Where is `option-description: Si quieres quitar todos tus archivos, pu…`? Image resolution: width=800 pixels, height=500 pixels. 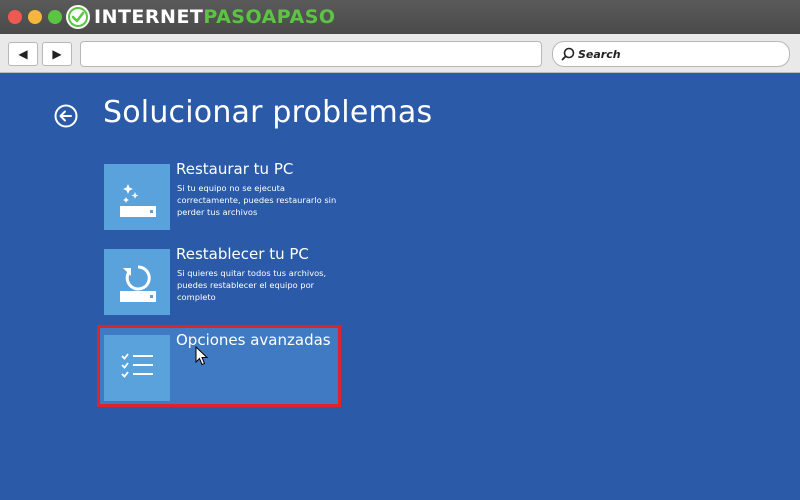
option-description: Si quieres quitar todos tus archivos, pu… is located at coordinates (252, 285).